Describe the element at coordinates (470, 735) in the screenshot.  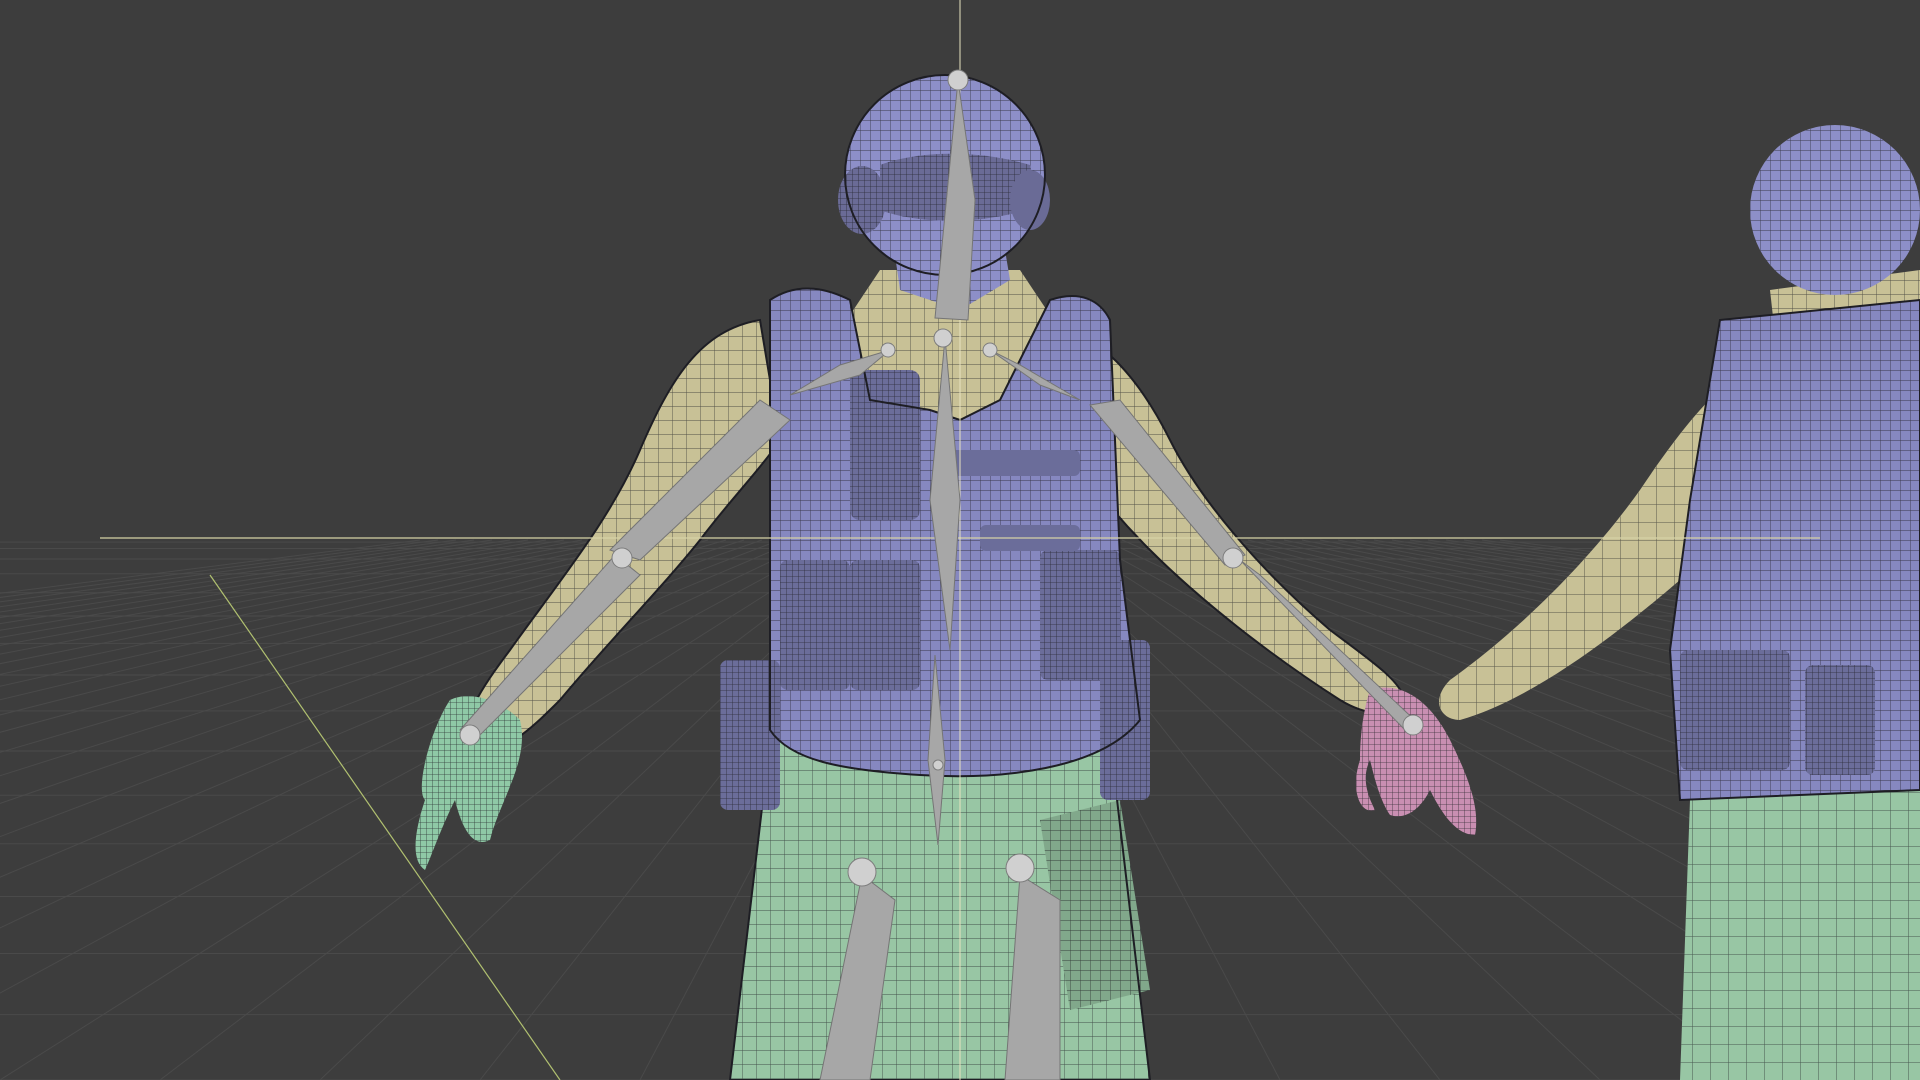
I see `joint-wrist-left` at that location.